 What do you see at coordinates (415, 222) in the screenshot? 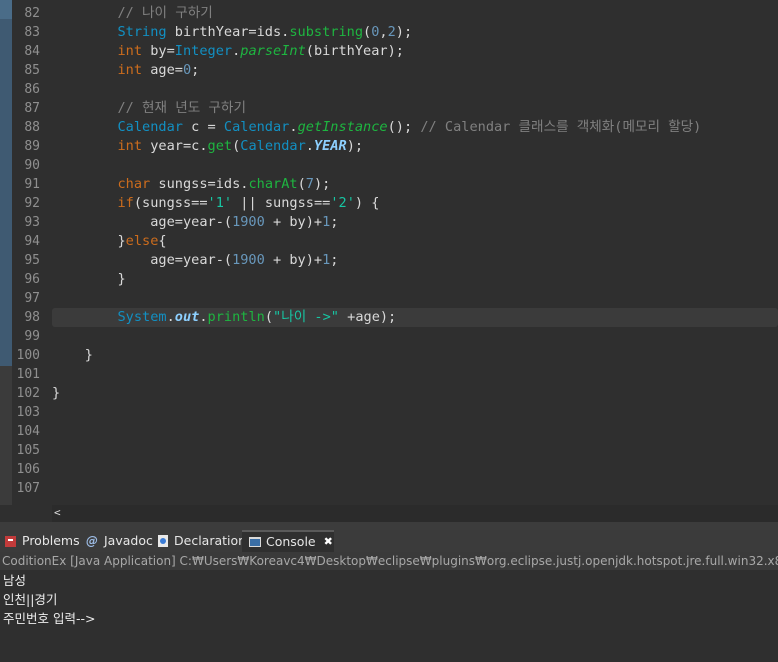
I see `code-line-93: age=year-(1900 + by)+1;` at bounding box center [415, 222].